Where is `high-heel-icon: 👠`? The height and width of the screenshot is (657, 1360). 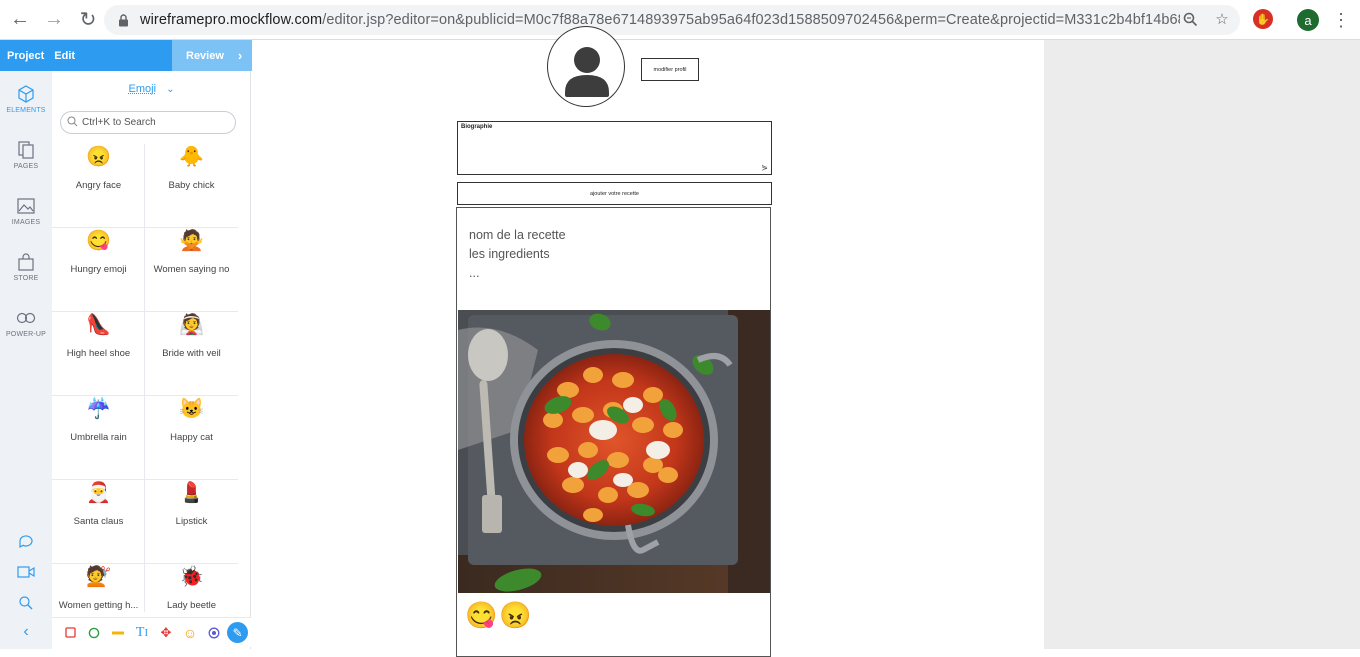 high-heel-icon: 👠 is located at coordinates (98, 325).